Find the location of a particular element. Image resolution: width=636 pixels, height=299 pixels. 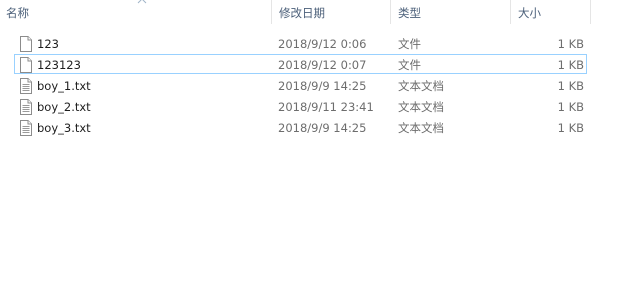

file-name: boy_3.txt is located at coordinates (64, 128).